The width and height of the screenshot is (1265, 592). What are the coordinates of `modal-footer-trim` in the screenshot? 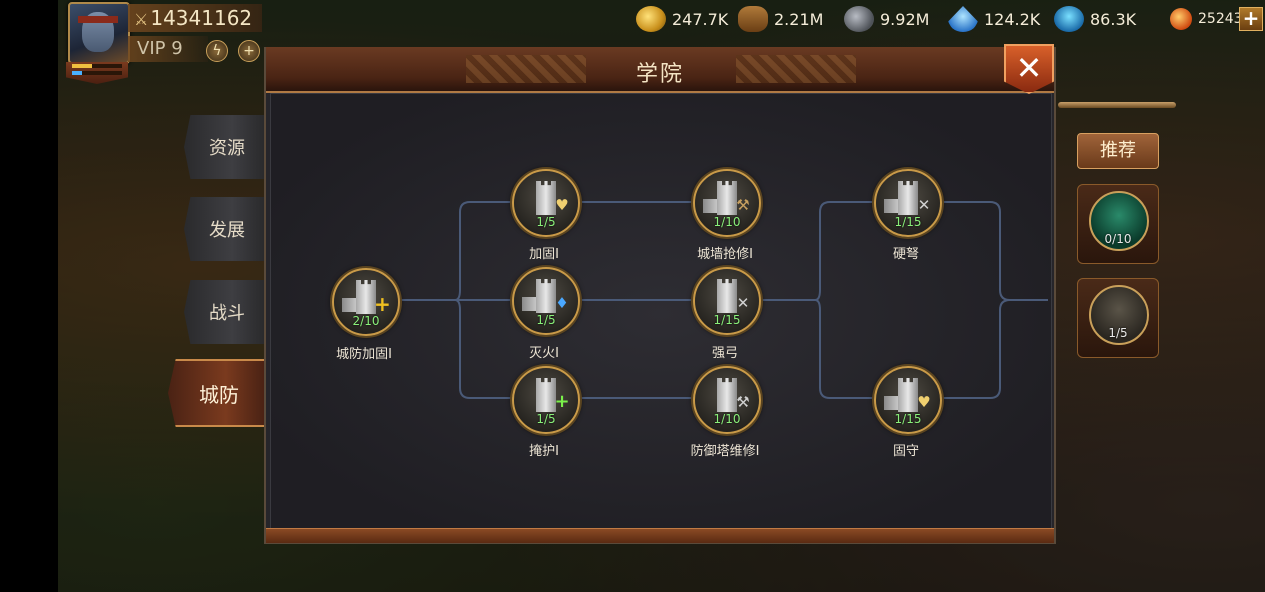 It's located at (660, 535).